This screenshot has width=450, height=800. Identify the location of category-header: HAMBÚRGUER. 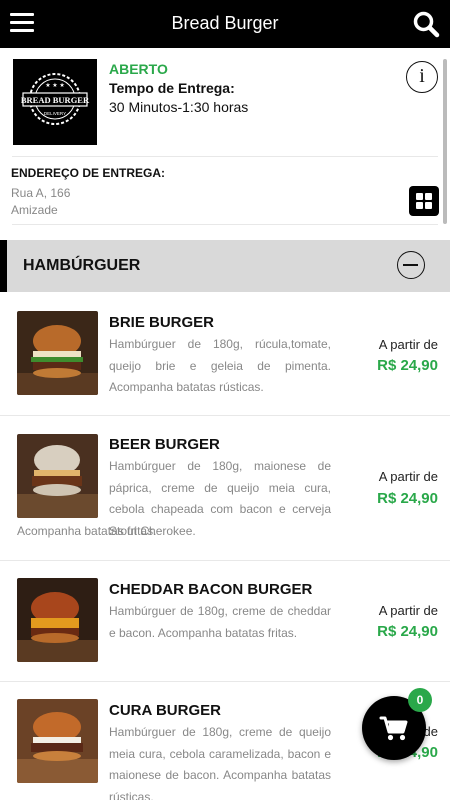
(225, 266).